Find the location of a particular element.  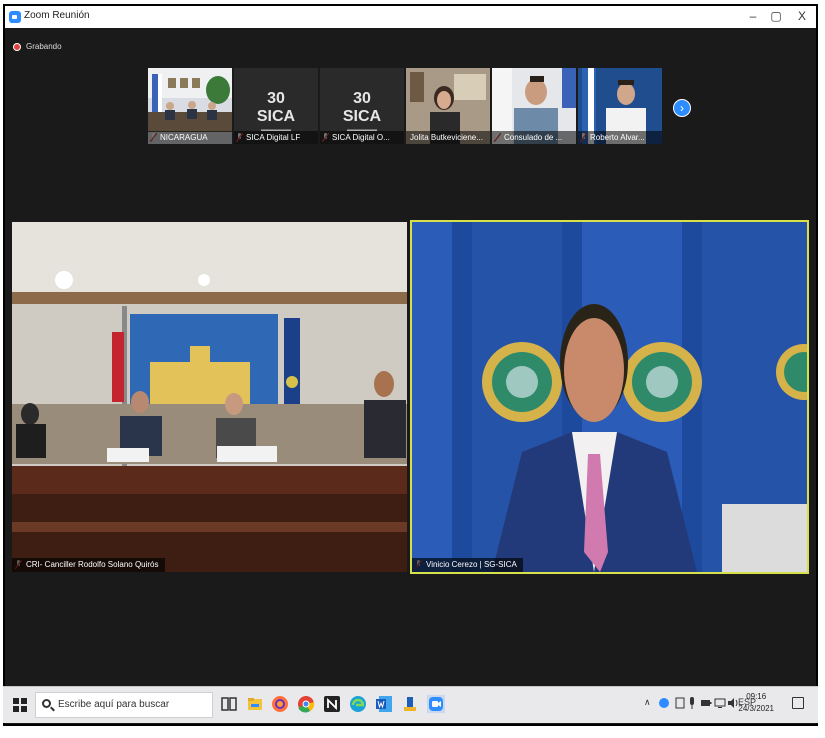

notion-icon is located at coordinates (332, 704).